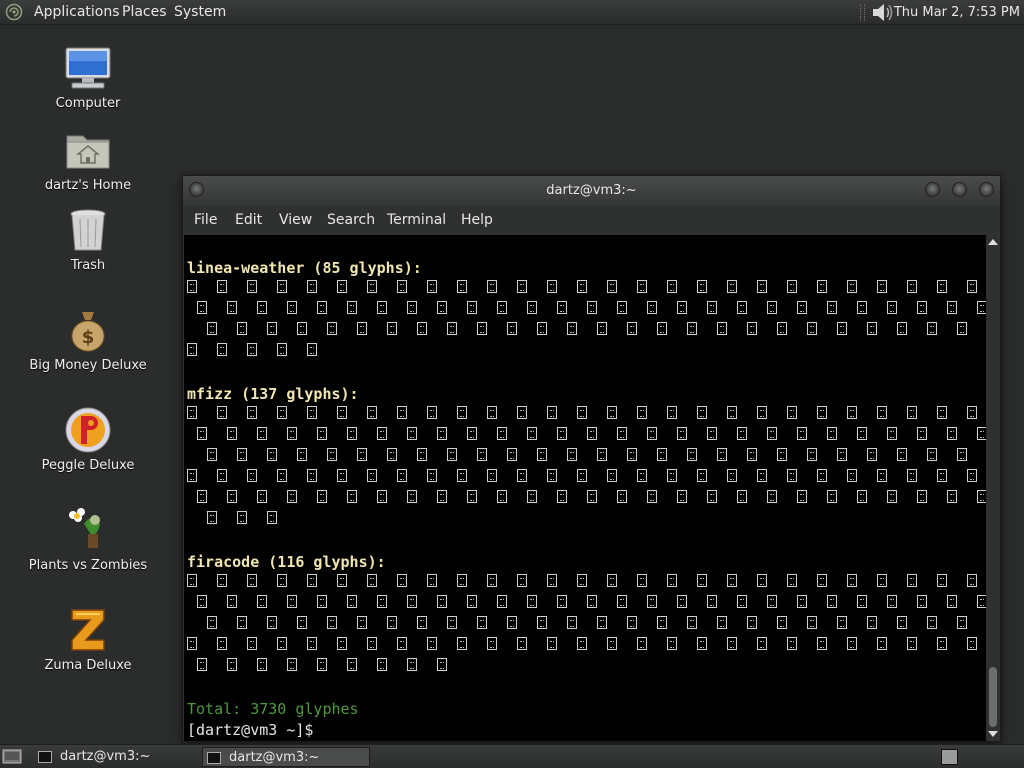  I want to click on desktop-icon-peggle: Peggle Deluxe, so click(88, 443).